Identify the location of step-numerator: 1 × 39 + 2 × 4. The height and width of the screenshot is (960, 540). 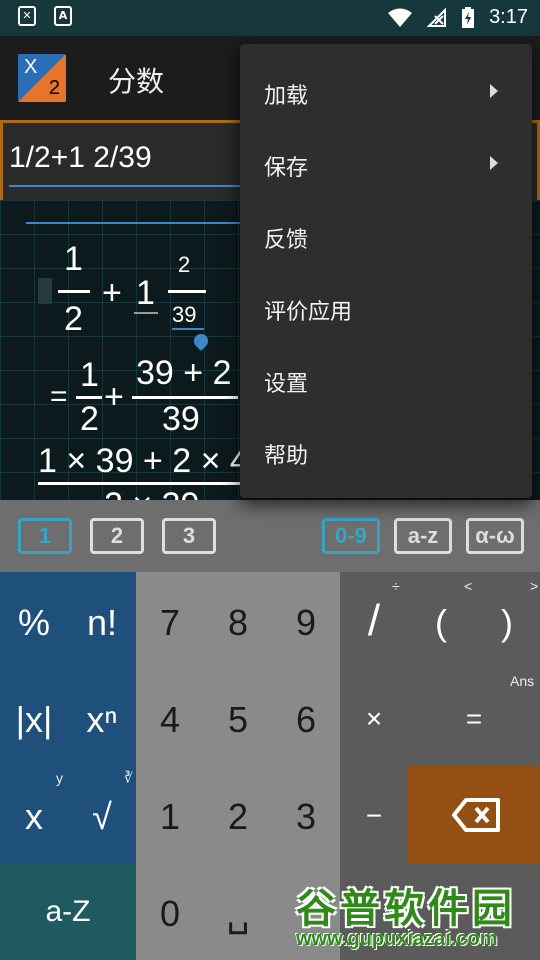
(143, 461).